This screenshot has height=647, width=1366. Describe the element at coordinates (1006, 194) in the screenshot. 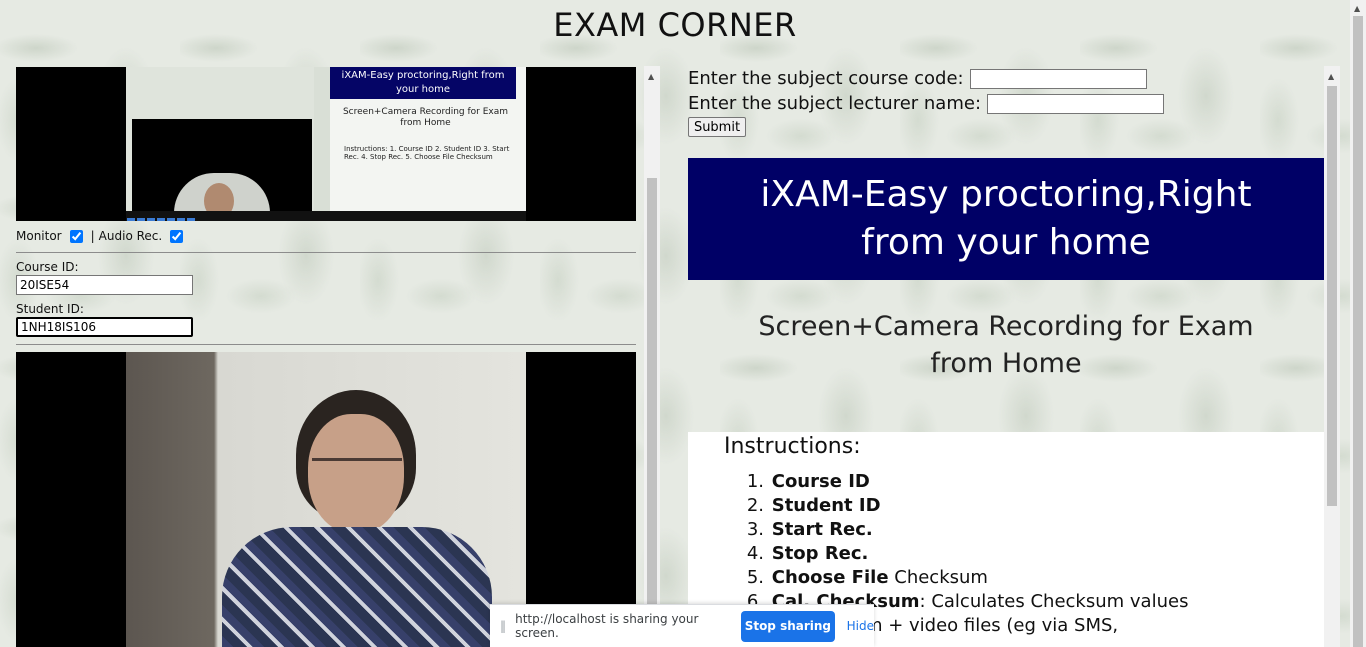

I see `banner-line-1: iXAM-Easy proctoring,Right` at that location.